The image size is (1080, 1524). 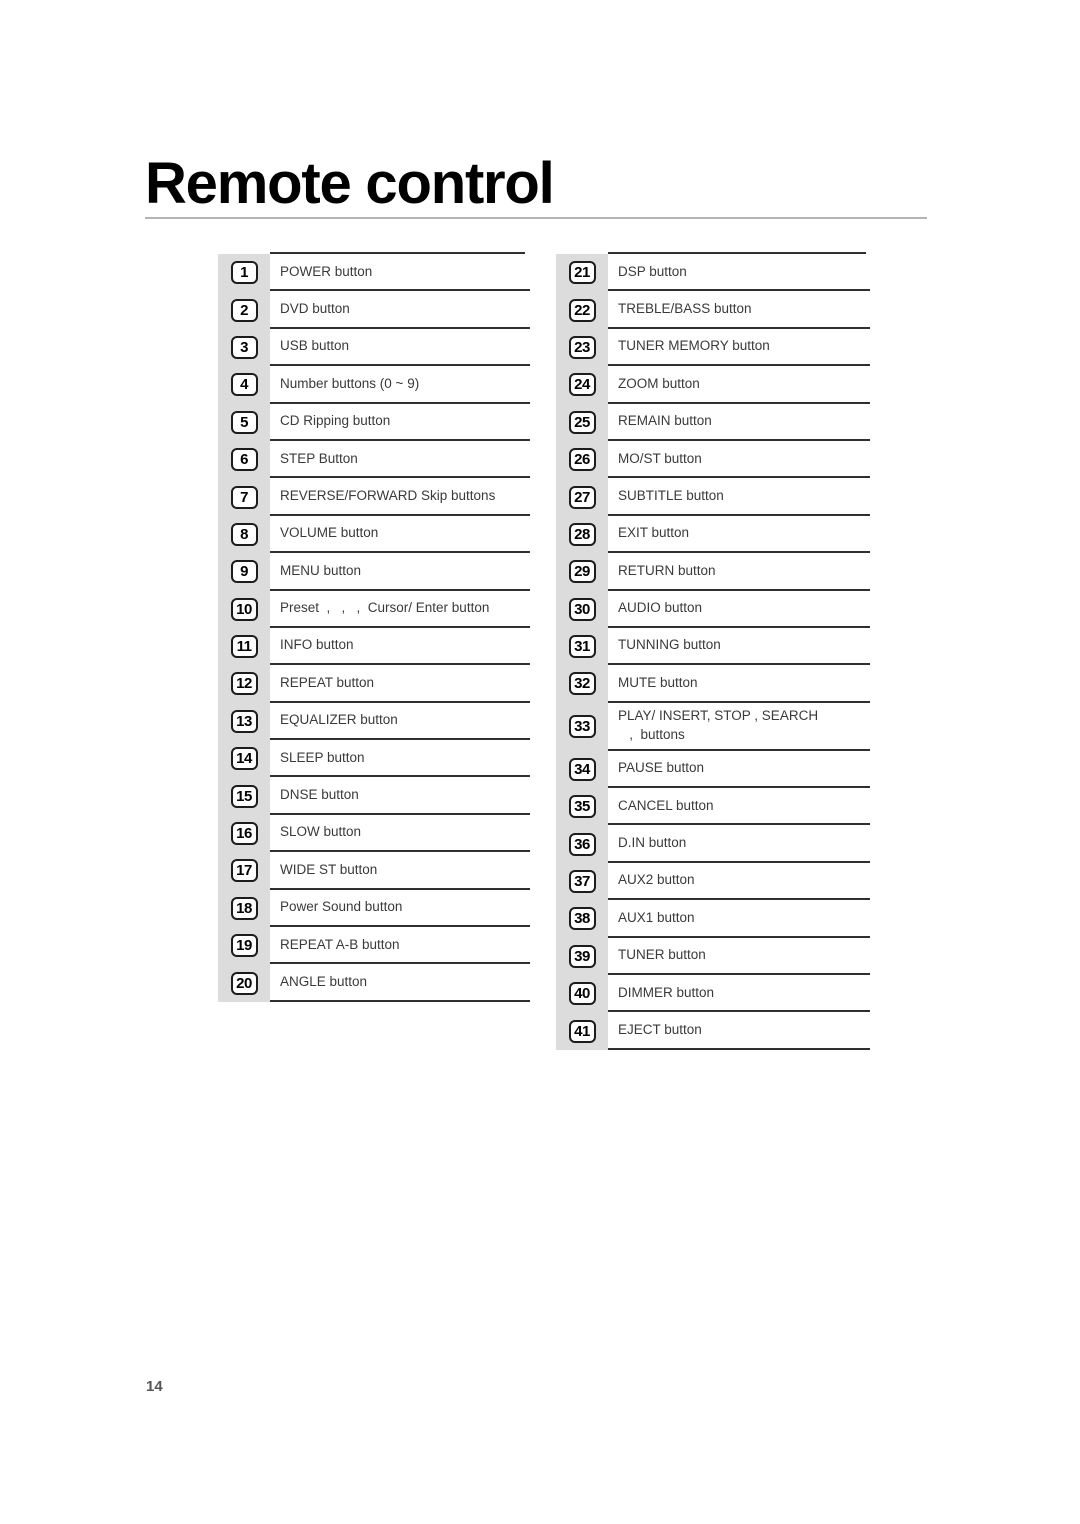 I want to click on legend-row: 13 EQUALIZER button, so click(x=374, y=722).